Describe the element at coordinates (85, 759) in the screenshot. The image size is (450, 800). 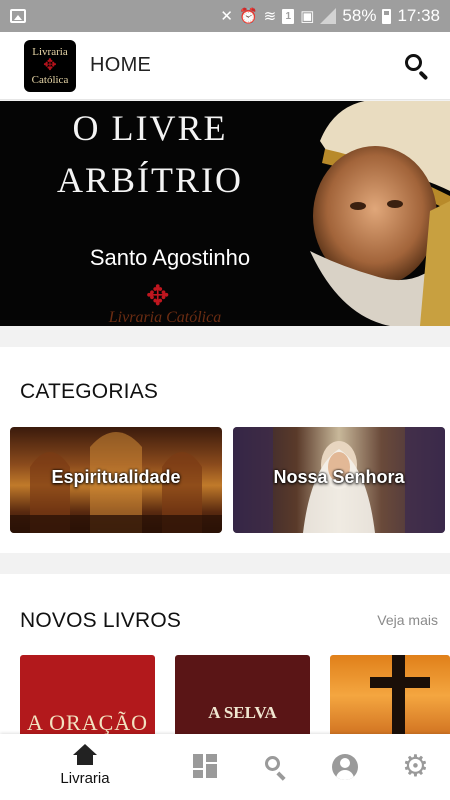
I see `home-icon-body` at that location.